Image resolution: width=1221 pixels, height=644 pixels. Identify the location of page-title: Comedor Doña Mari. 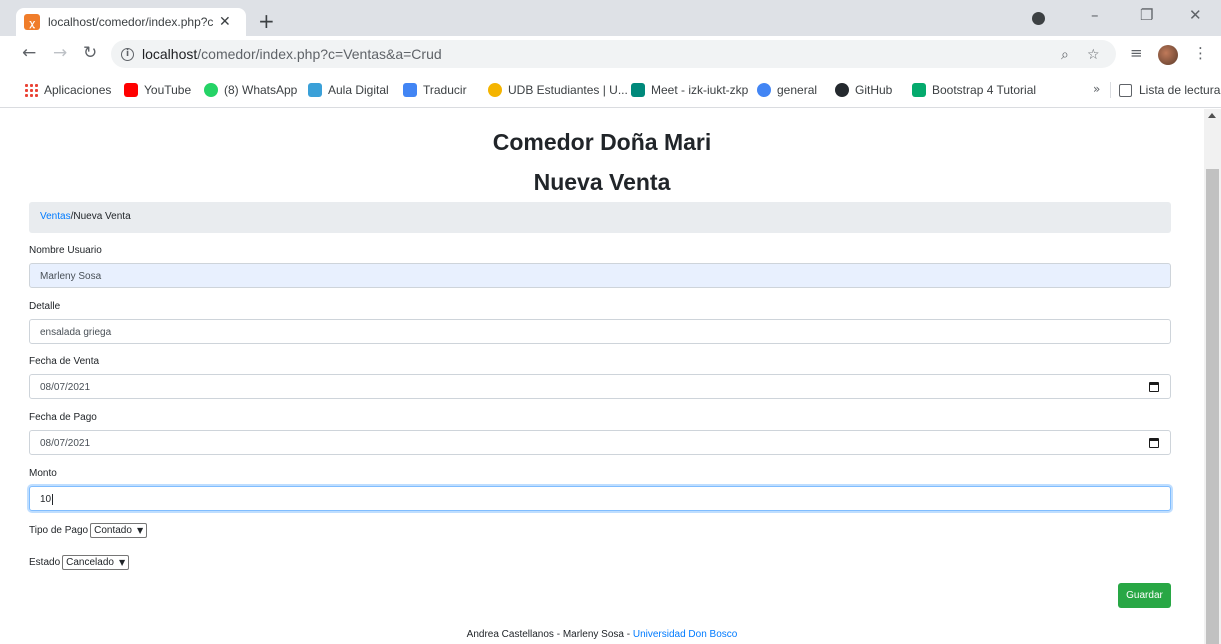
(602, 142).